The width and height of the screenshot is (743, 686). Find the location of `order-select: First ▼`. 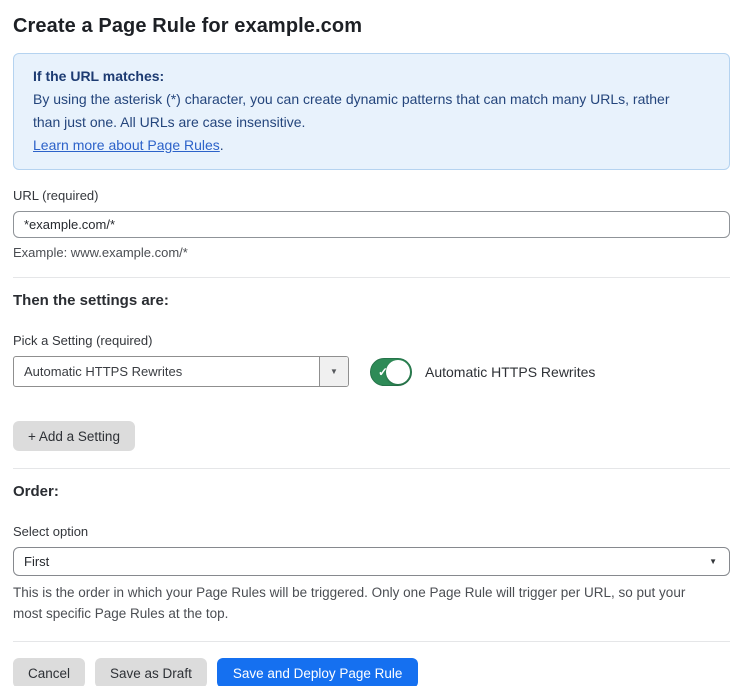

order-select: First ▼ is located at coordinates (371, 561).